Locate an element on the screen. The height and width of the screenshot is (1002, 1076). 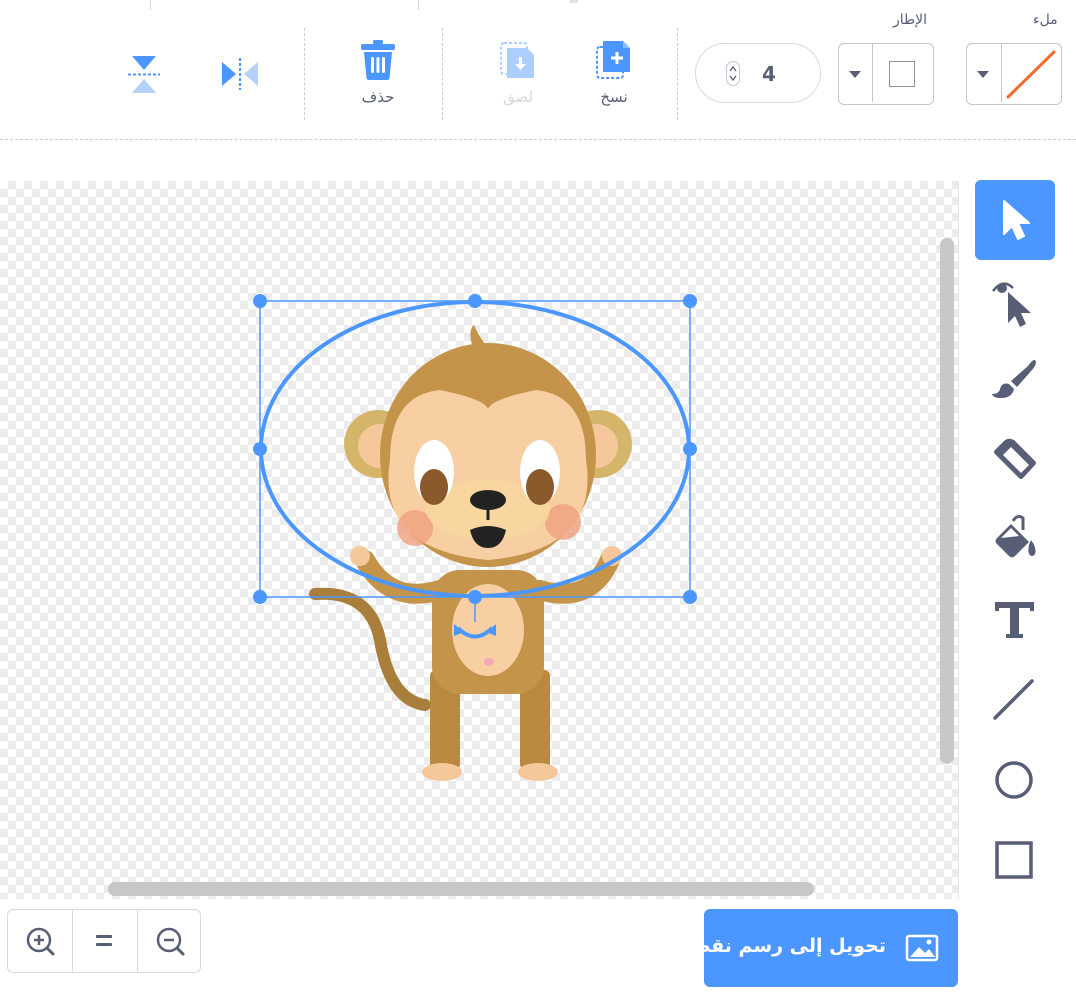
flip-vertical-button is located at coordinates (144, 75).